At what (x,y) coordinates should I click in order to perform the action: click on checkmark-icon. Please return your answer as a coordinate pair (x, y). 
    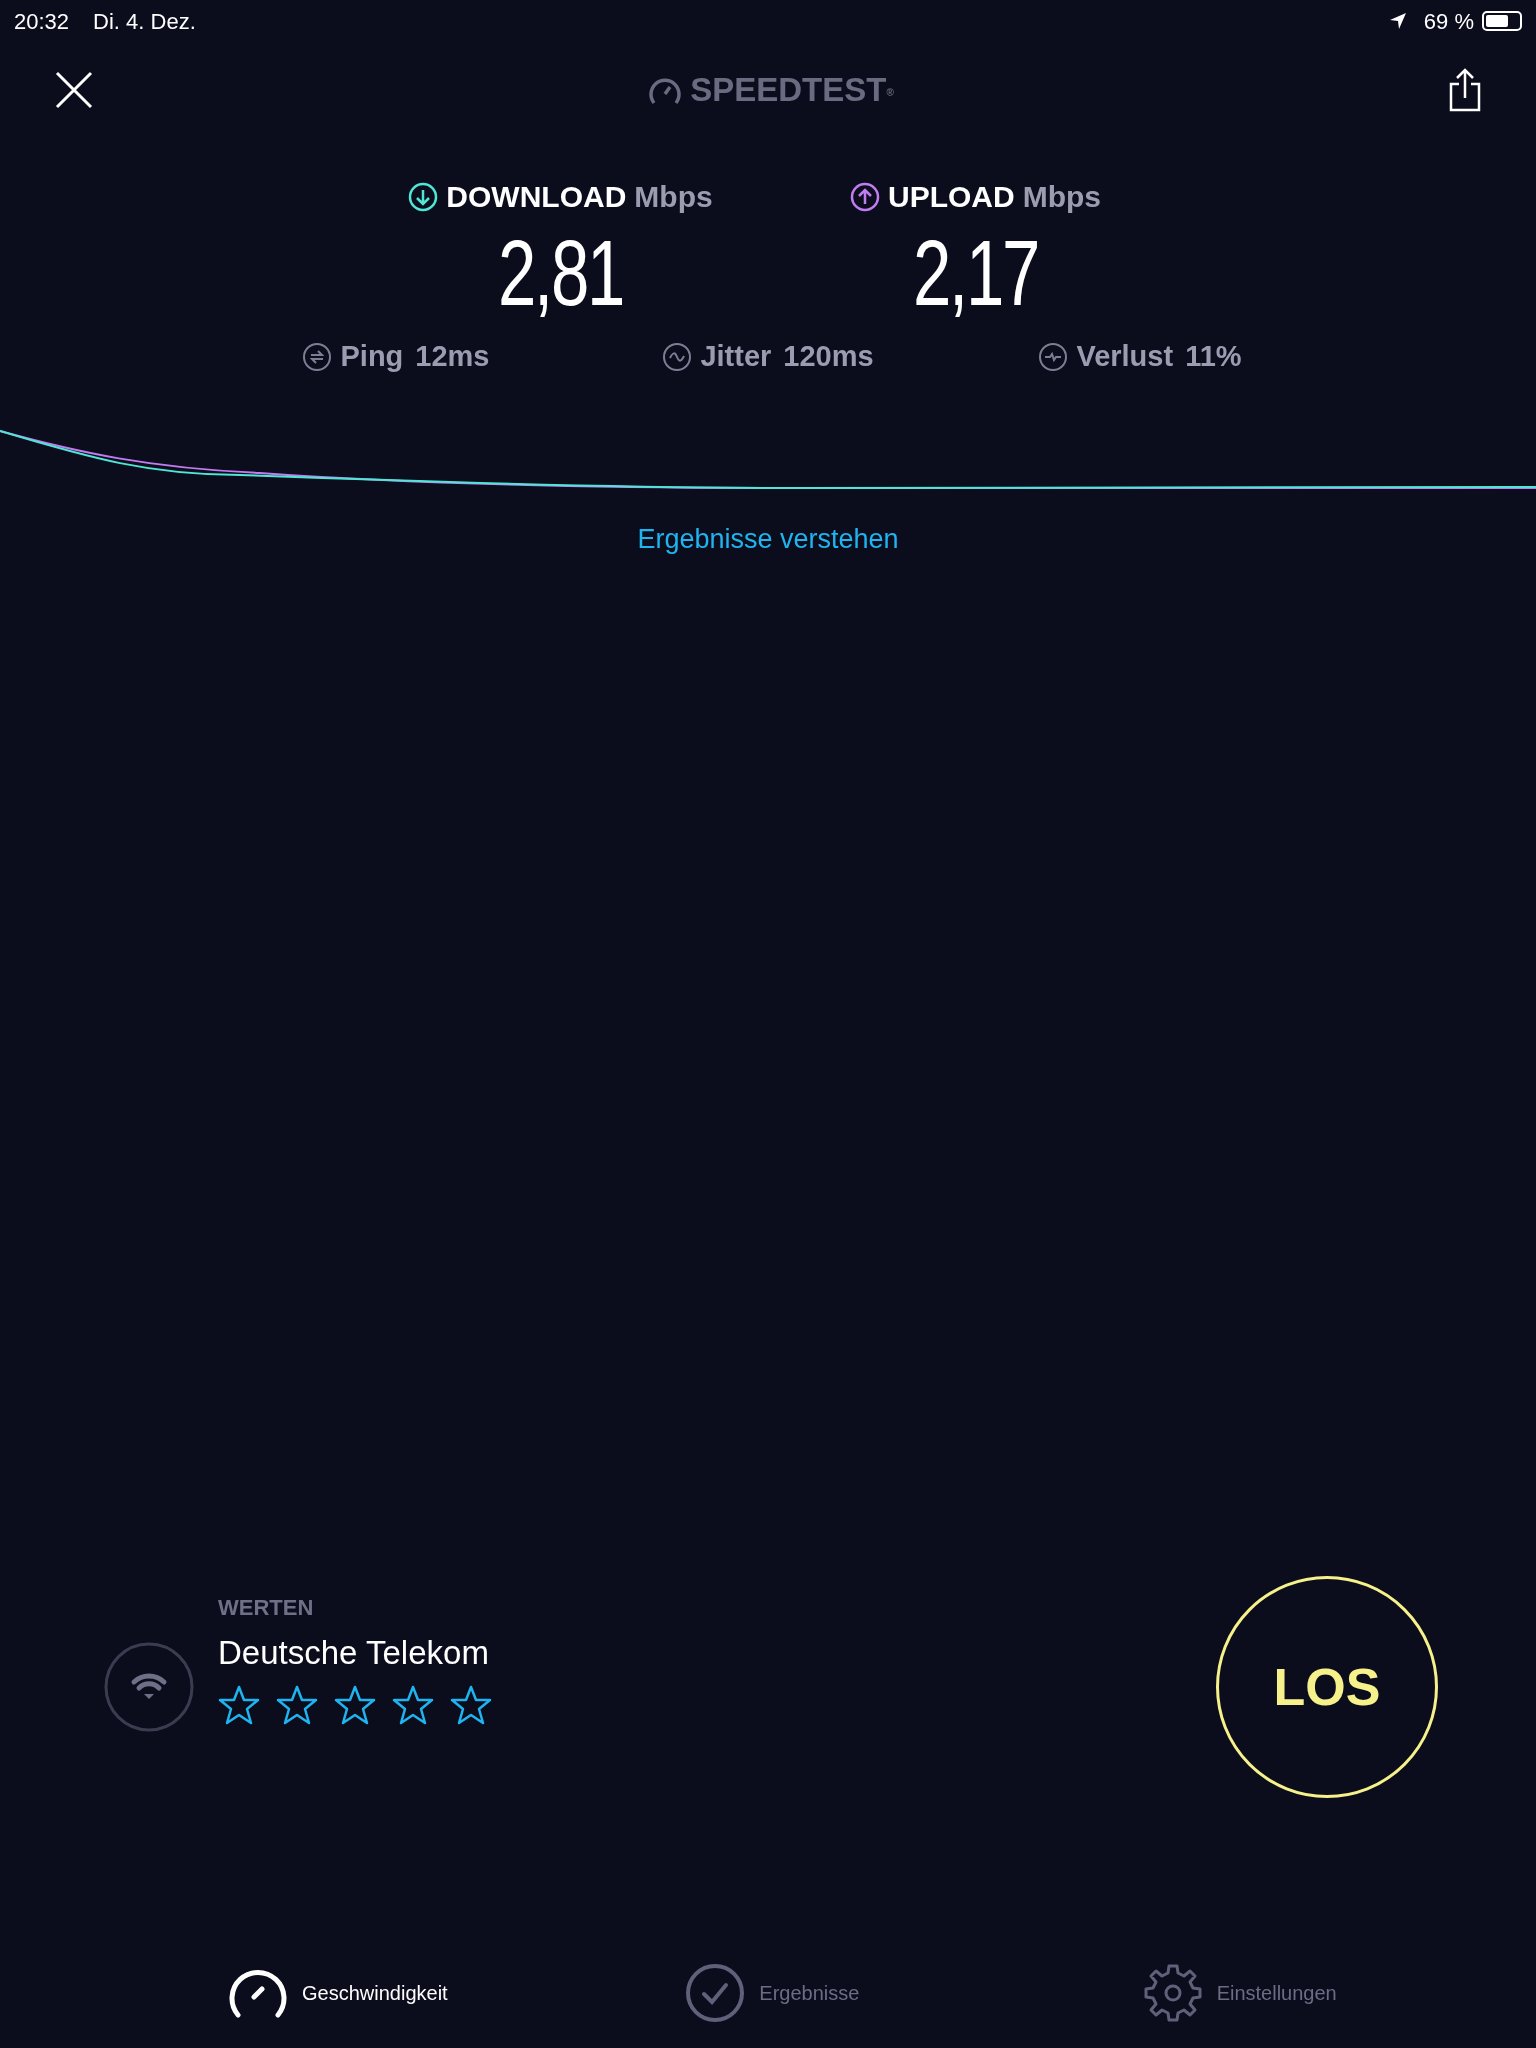
    Looking at the image, I should click on (715, 1993).